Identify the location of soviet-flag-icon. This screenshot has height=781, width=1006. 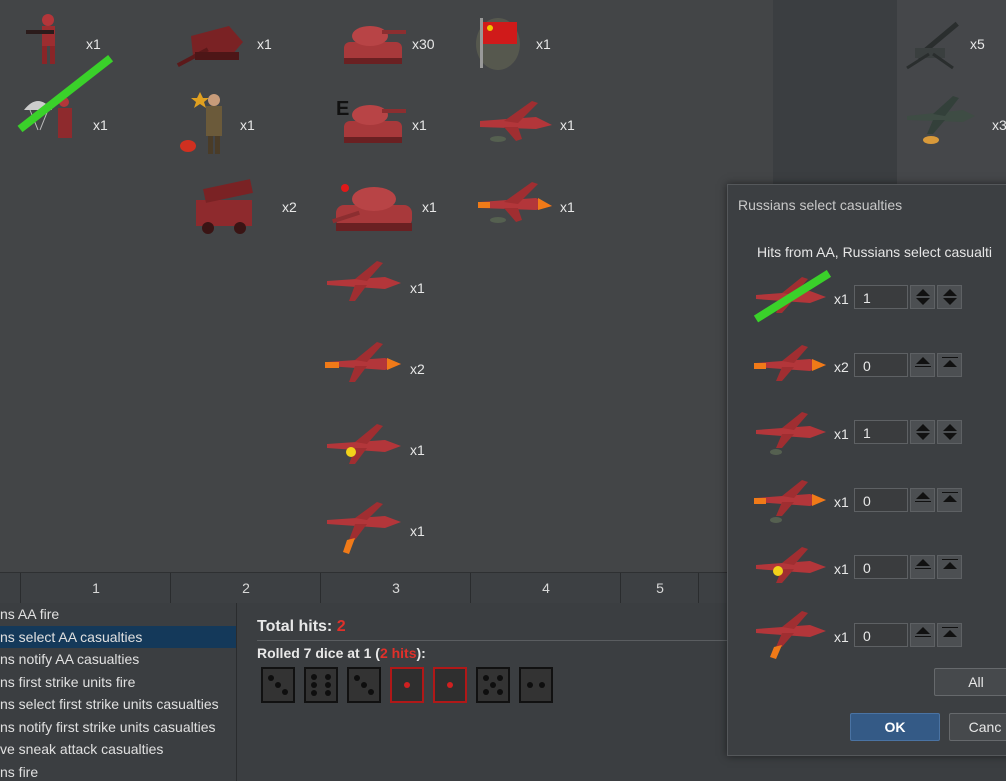
(498, 44).